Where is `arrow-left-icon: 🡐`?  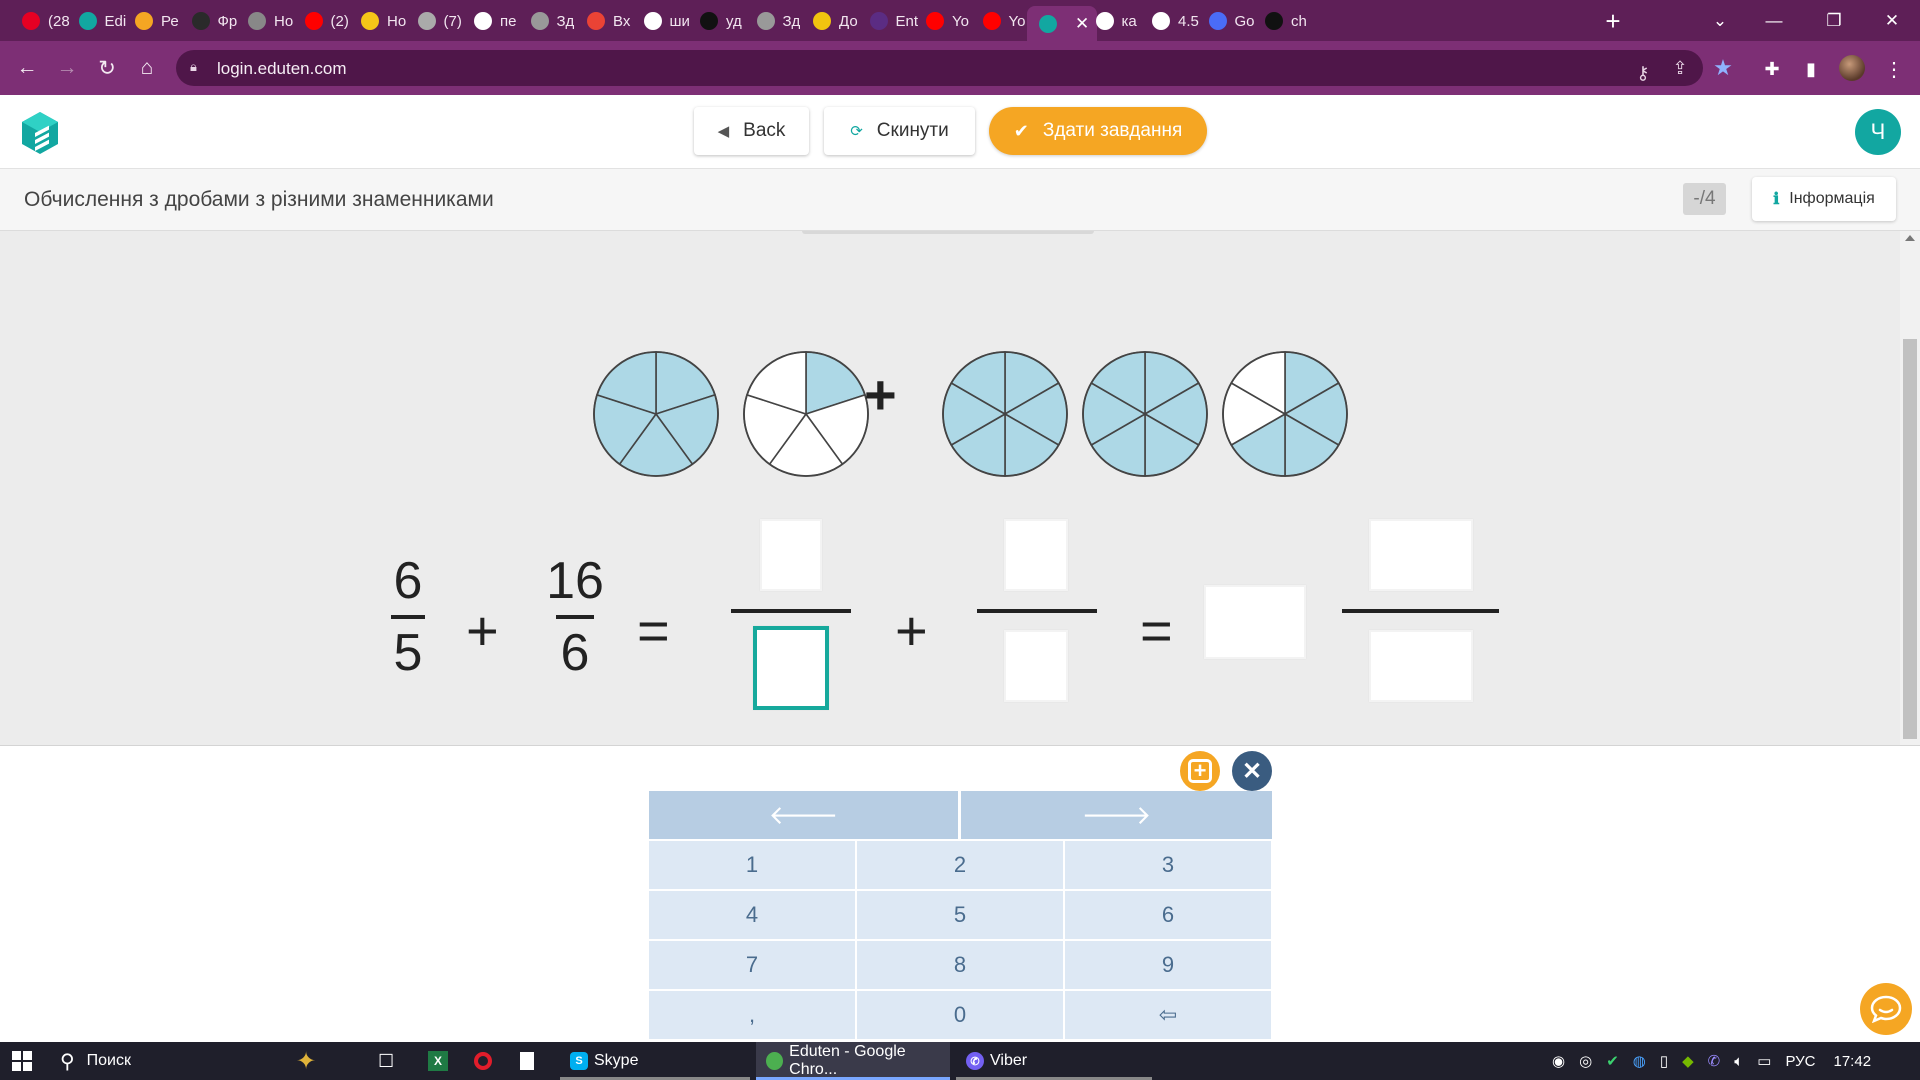 arrow-left-icon: 🡐 is located at coordinates (803, 814).